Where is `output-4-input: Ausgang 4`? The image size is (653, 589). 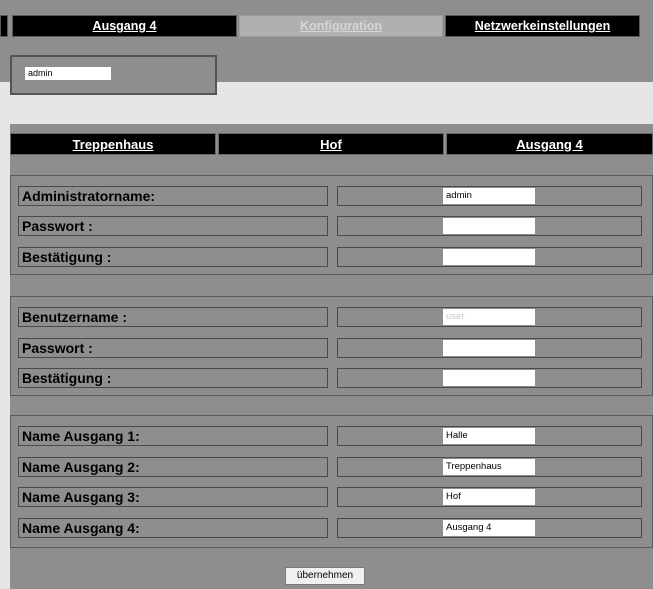
output-4-input: Ausgang 4 is located at coordinates (489, 528).